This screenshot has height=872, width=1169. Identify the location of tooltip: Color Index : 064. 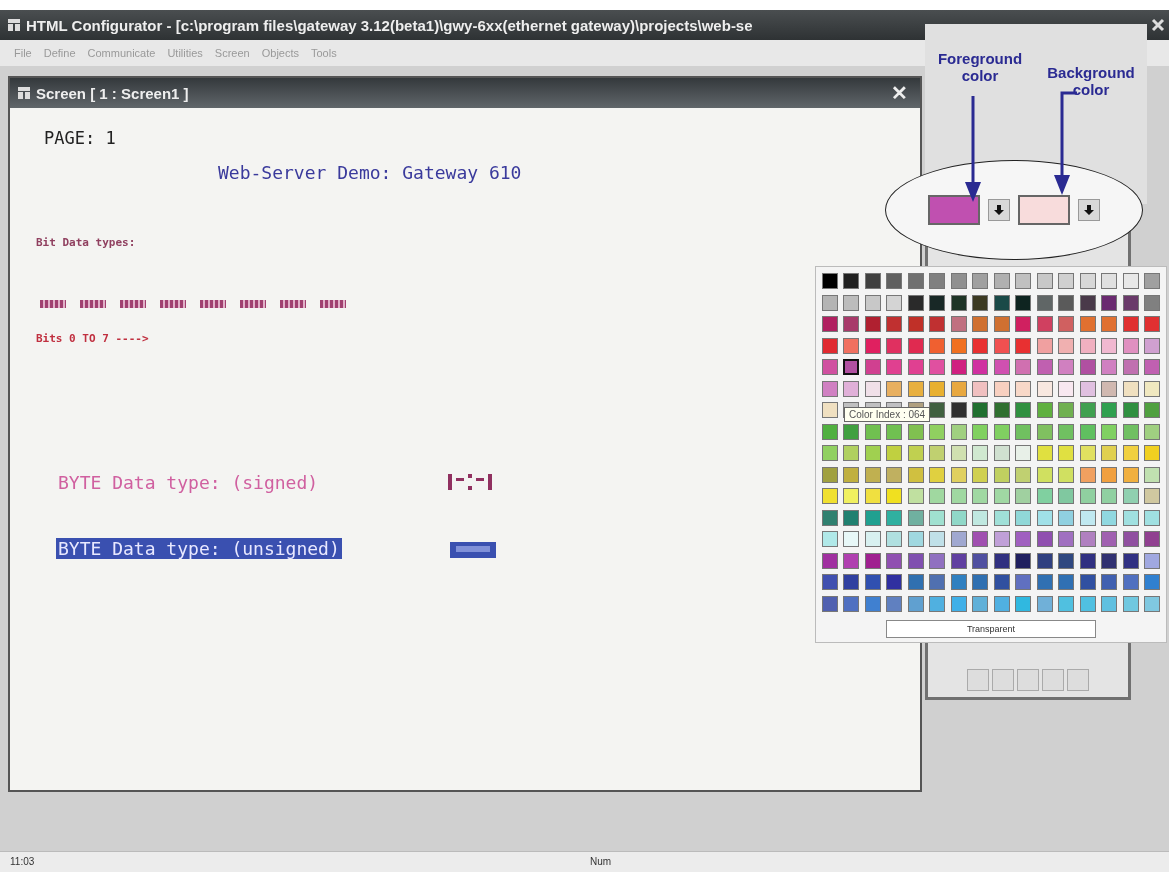
(887, 414).